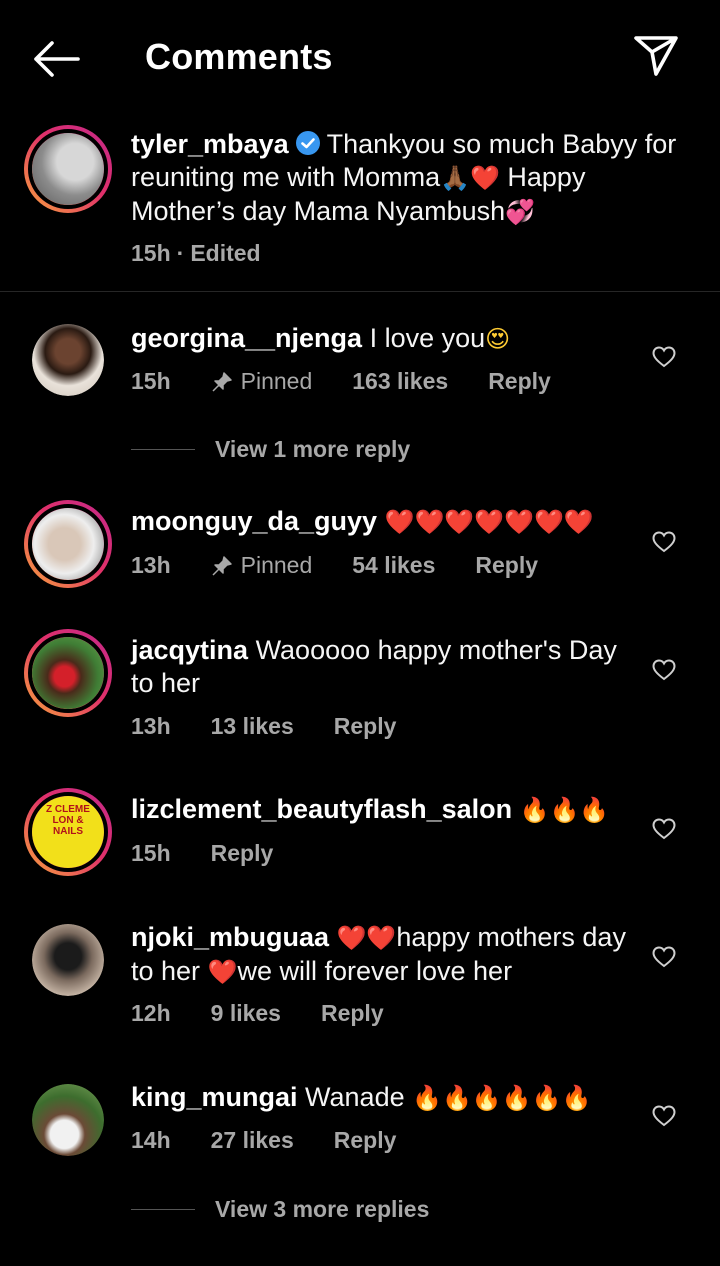 The image size is (720, 1266). Describe the element at coordinates (321, 809) in the screenshot. I see `comment-username: lizclement_beautyflash_salon` at that location.